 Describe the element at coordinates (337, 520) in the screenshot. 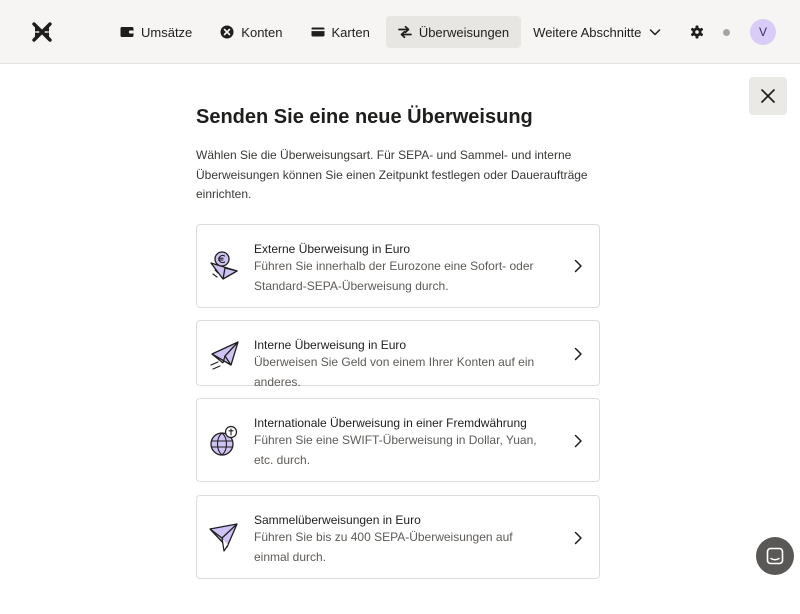

I see `option-title: Sammelüberweisungen in Euro` at that location.